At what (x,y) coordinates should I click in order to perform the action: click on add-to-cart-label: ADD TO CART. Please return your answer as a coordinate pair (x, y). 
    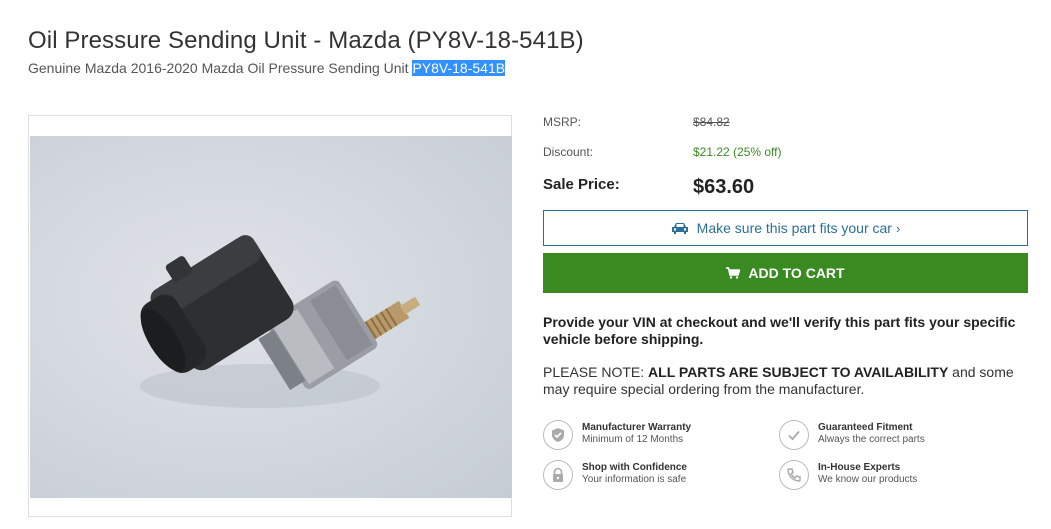
    Looking at the image, I should click on (796, 273).